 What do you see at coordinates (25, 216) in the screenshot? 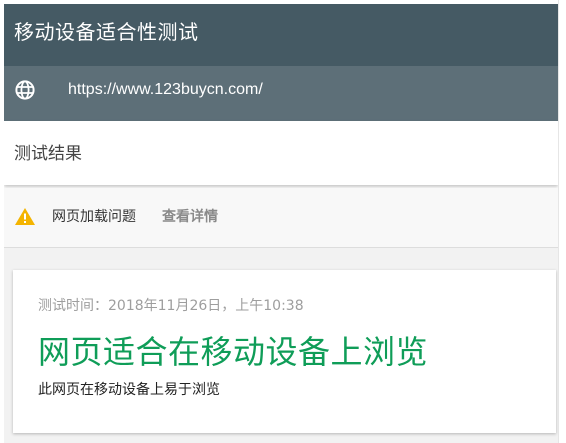
I see `warning-icon` at bounding box center [25, 216].